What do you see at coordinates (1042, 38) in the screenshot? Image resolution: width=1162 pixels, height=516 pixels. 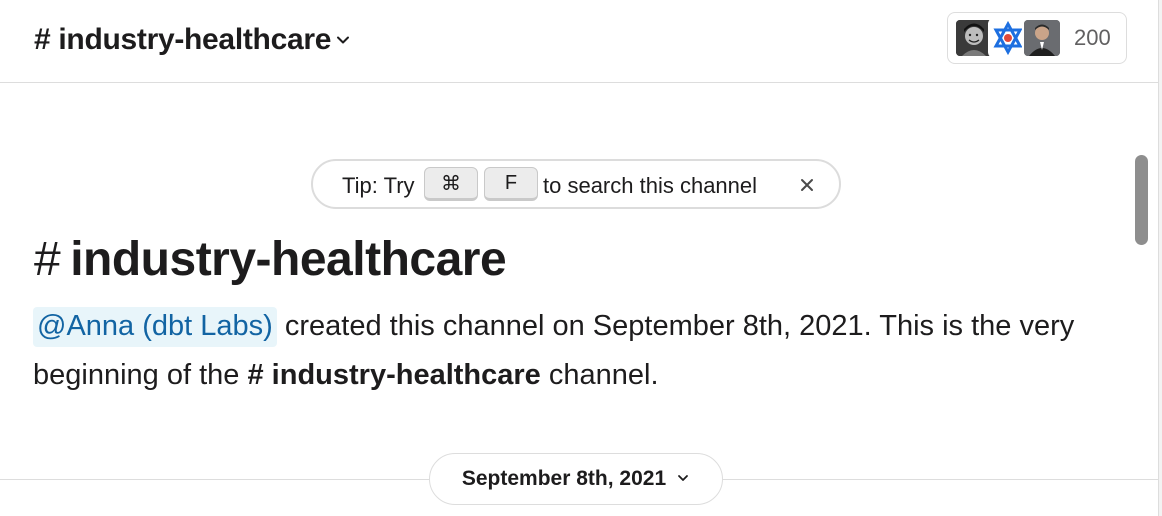 I see `avatar` at bounding box center [1042, 38].